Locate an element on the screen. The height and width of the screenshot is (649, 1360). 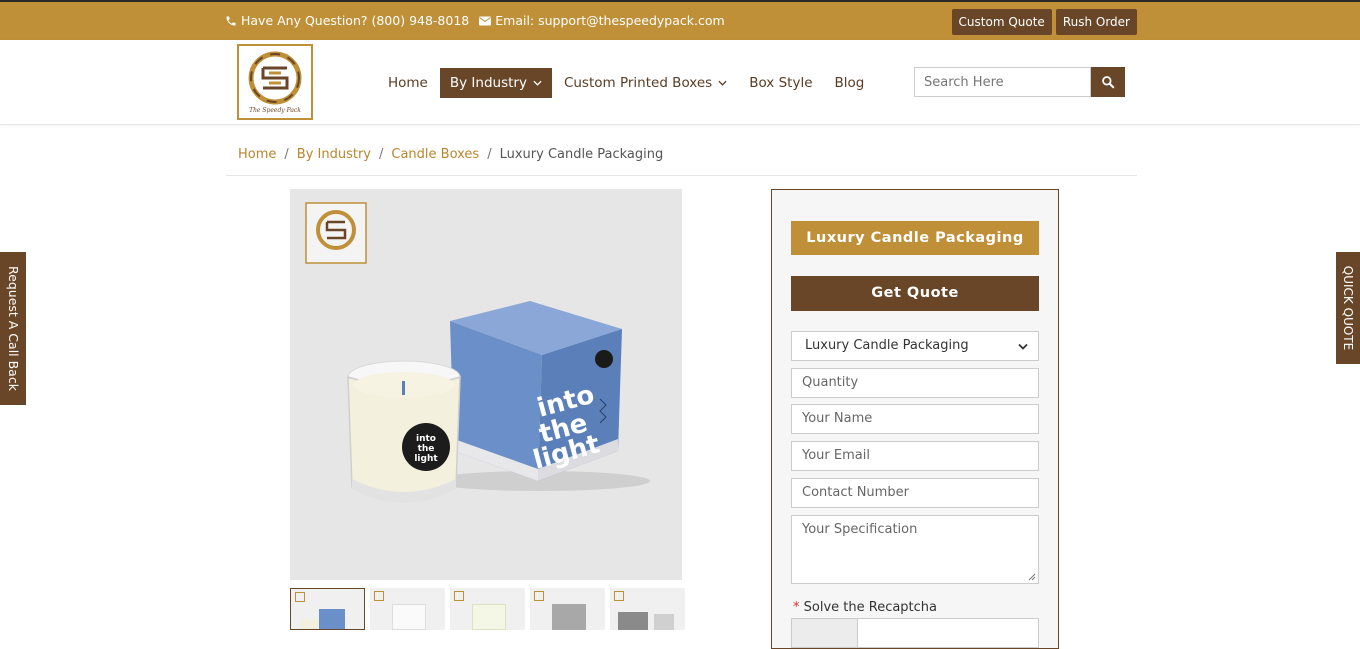
nav-home-label: Home is located at coordinates (408, 83).